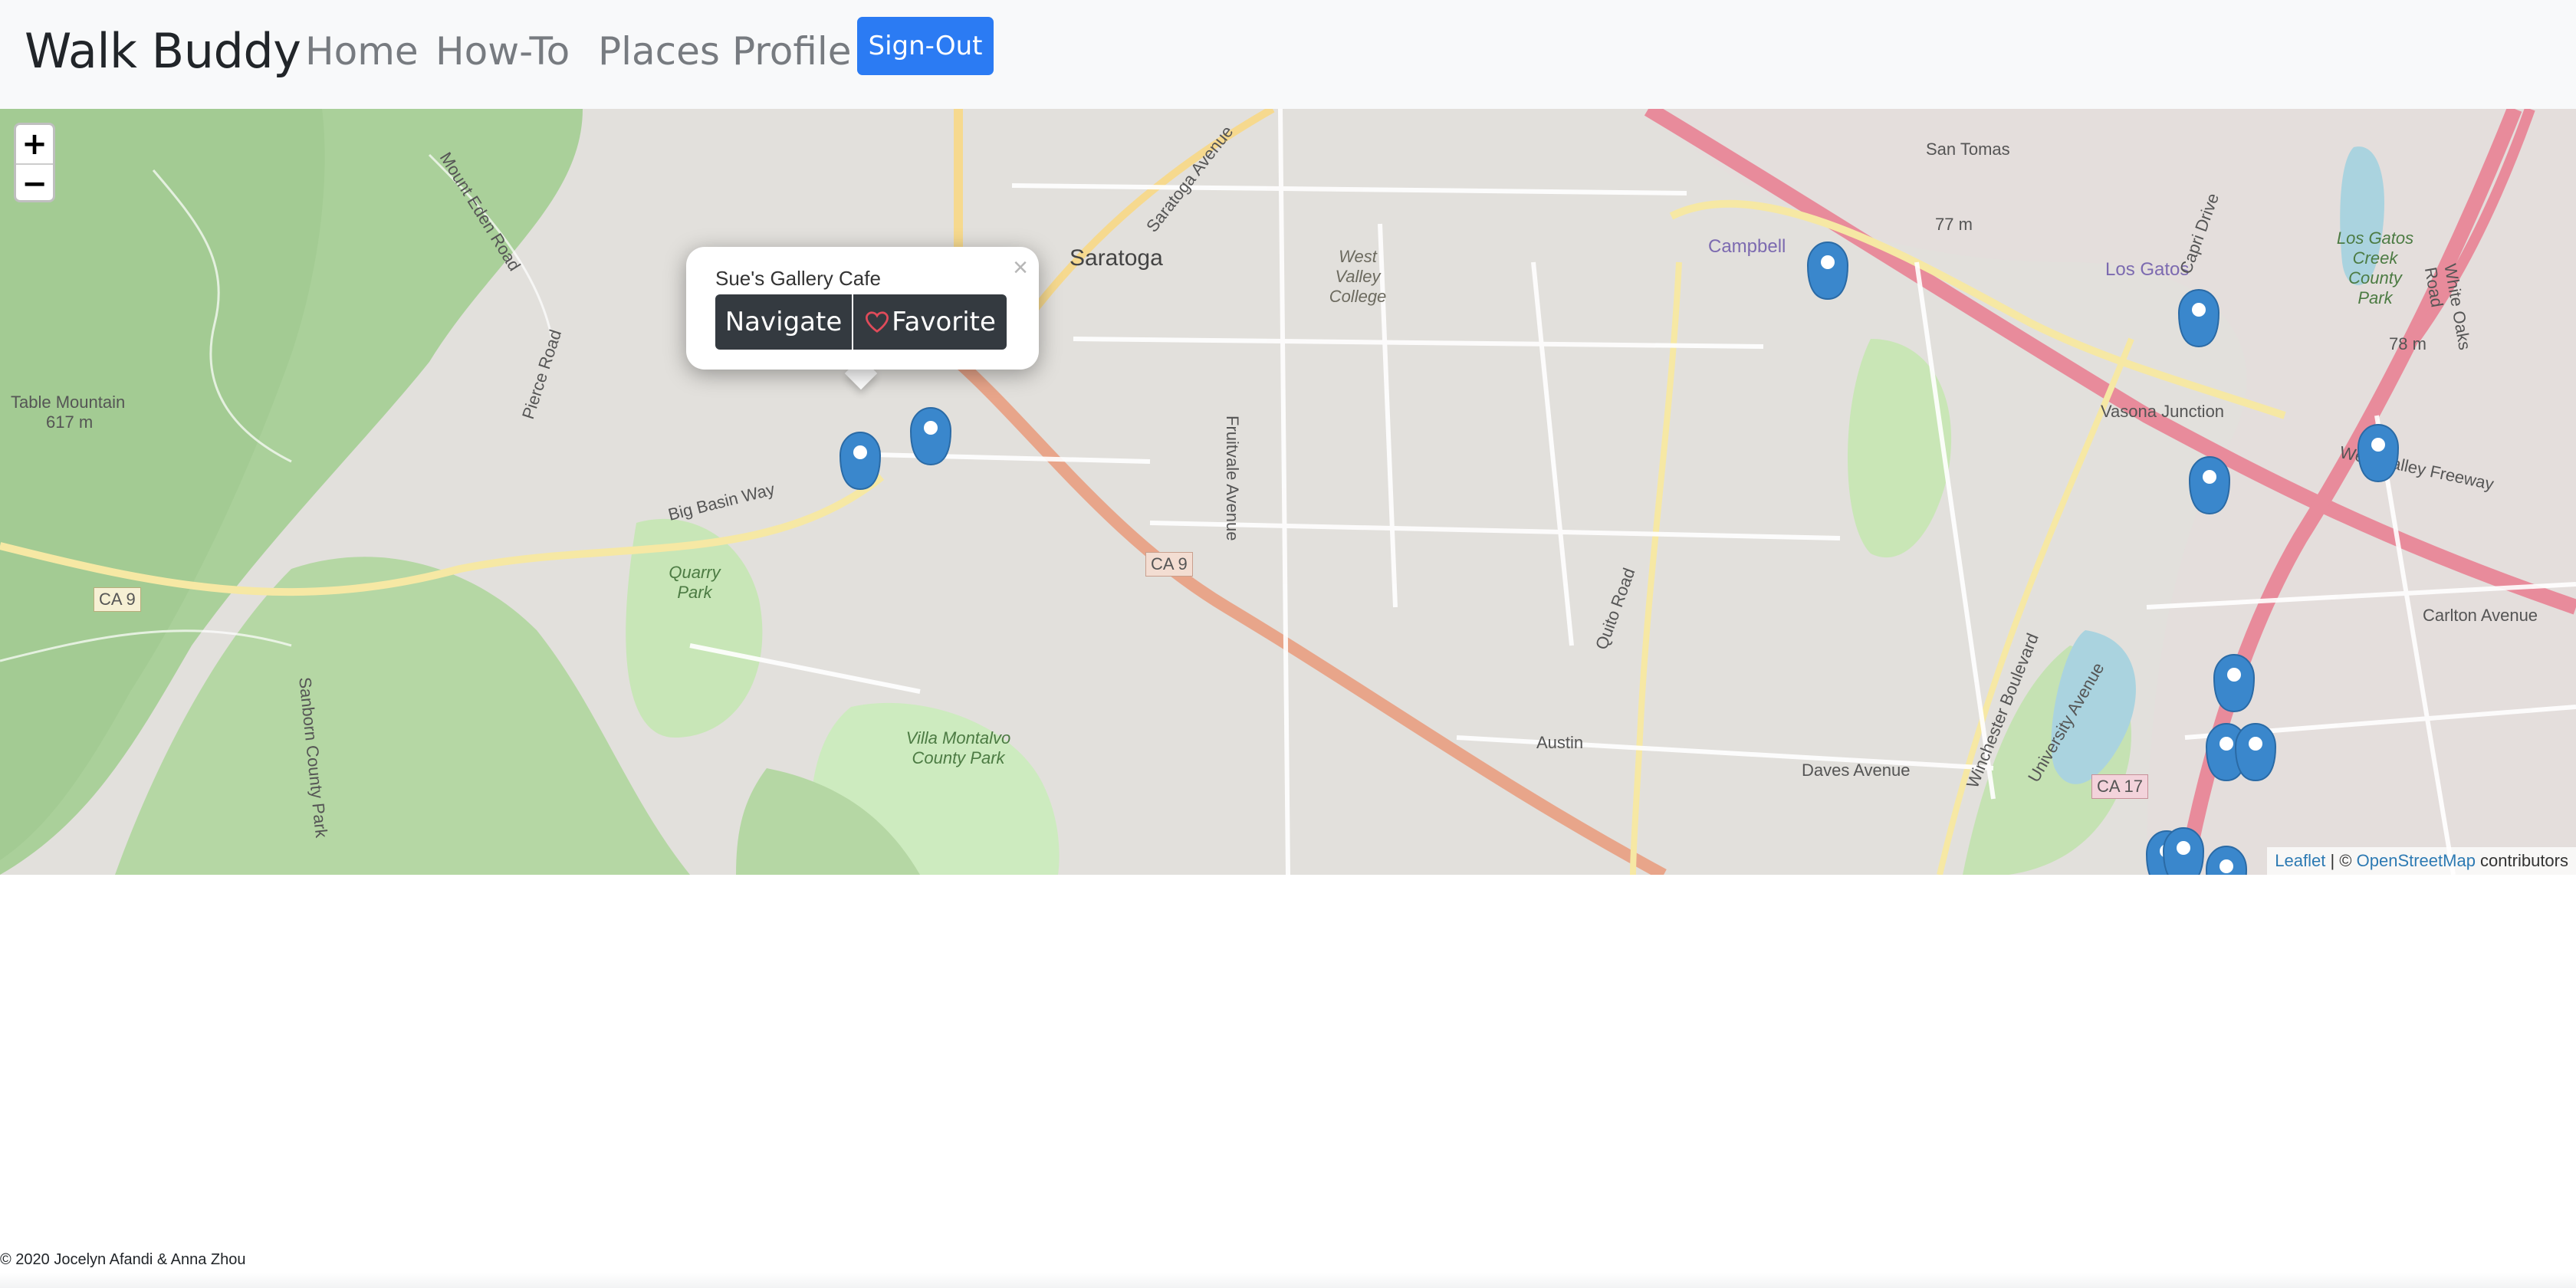 Image resolution: width=2576 pixels, height=1288 pixels. What do you see at coordinates (1116, 258) in the screenshot?
I see `map-label-saratoga: Saratoga` at bounding box center [1116, 258].